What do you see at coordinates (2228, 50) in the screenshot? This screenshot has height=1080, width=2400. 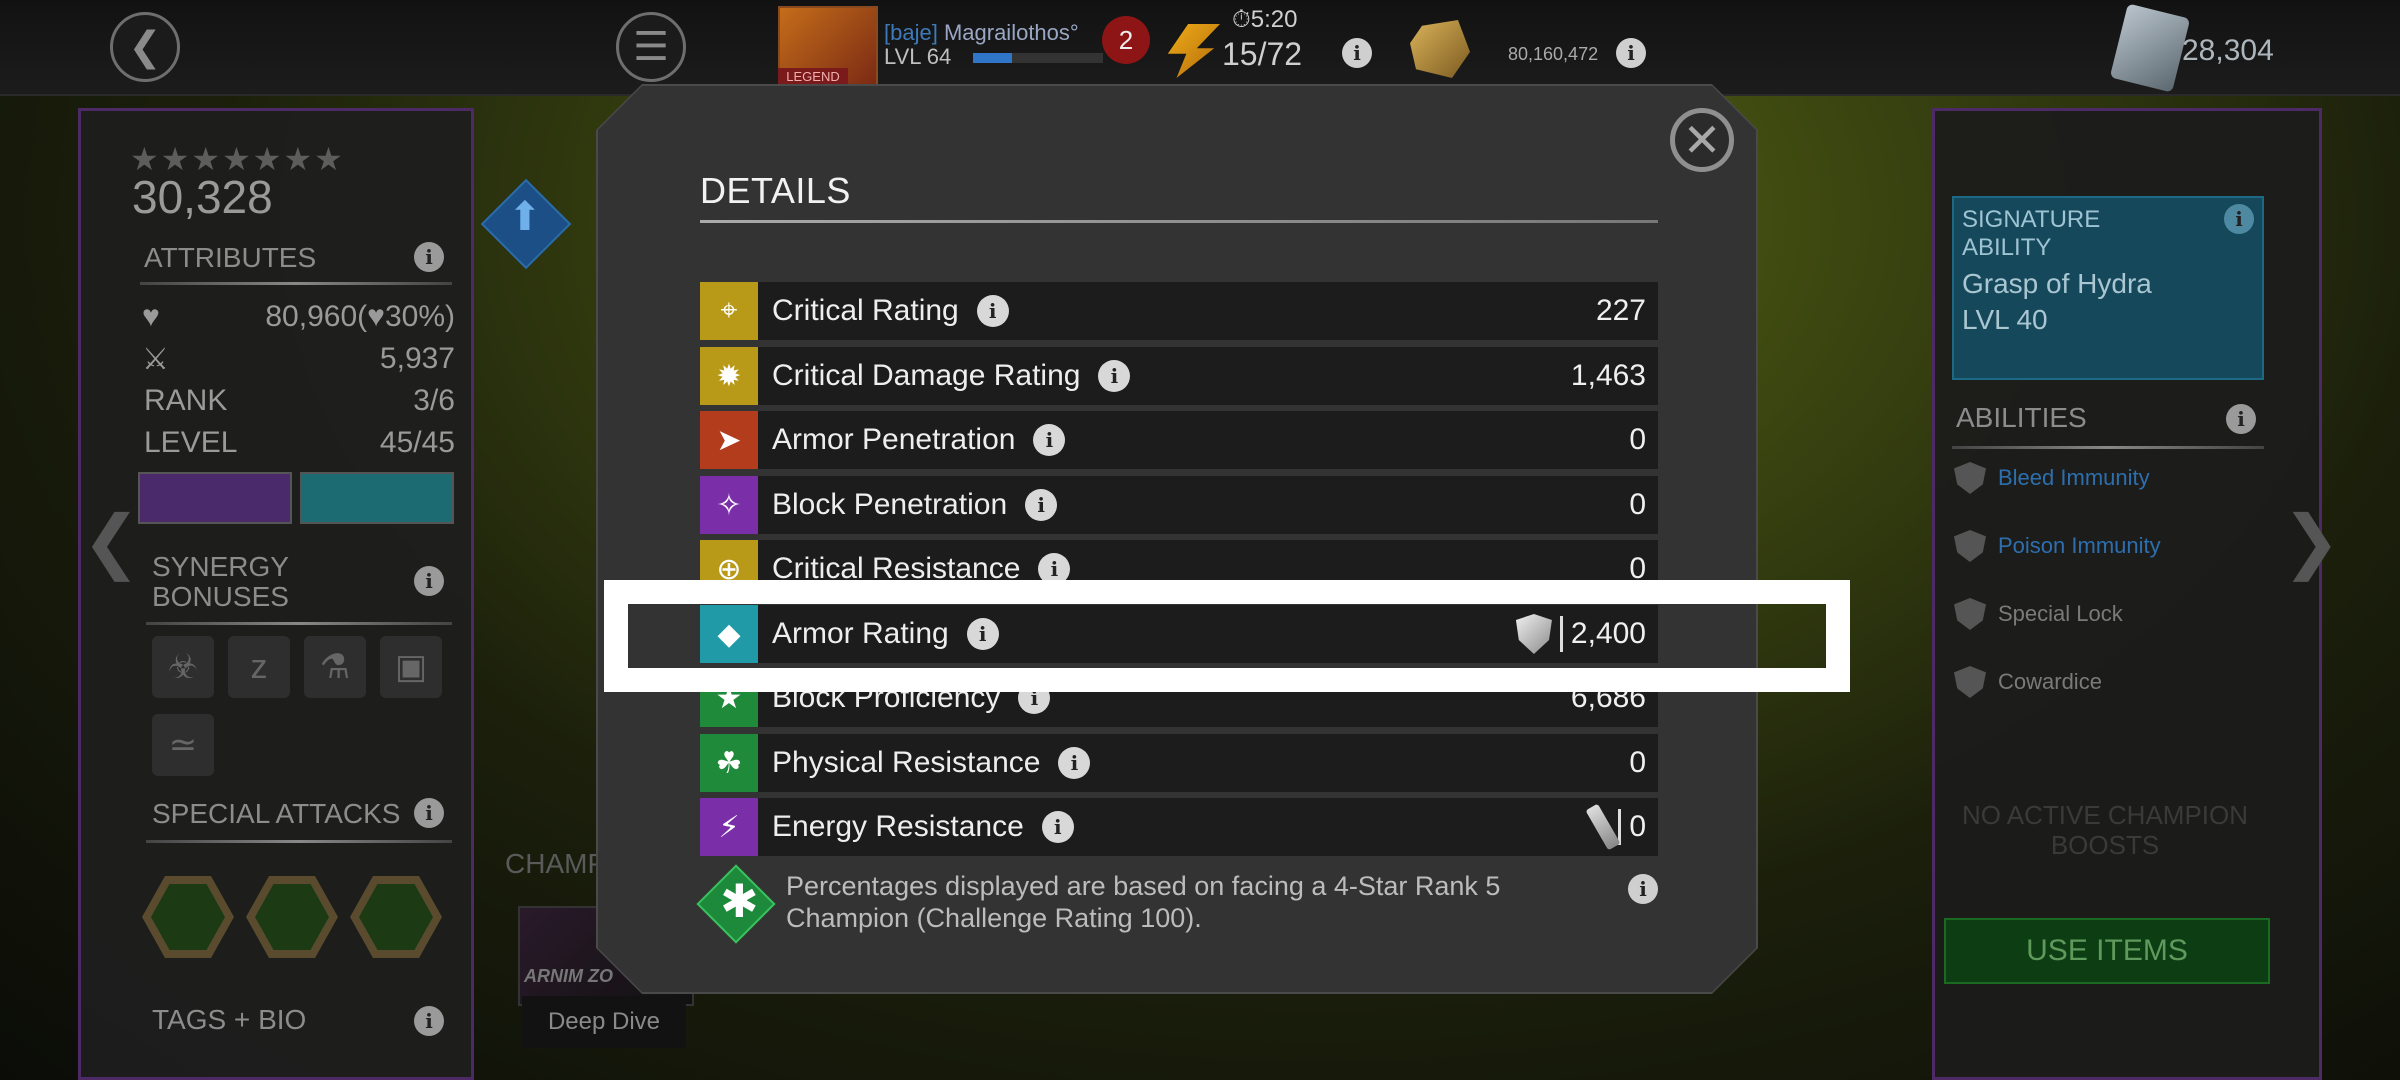 I see `units-count: 28,304` at bounding box center [2228, 50].